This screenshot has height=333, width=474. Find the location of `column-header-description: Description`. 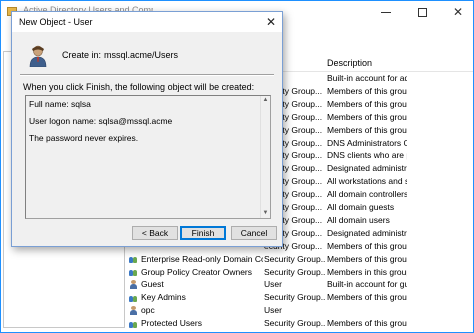

column-header-description: Description is located at coordinates (349, 63).